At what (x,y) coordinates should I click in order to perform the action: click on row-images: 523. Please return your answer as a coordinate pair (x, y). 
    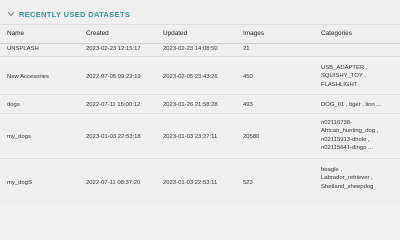
    Looking at the image, I should click on (248, 183).